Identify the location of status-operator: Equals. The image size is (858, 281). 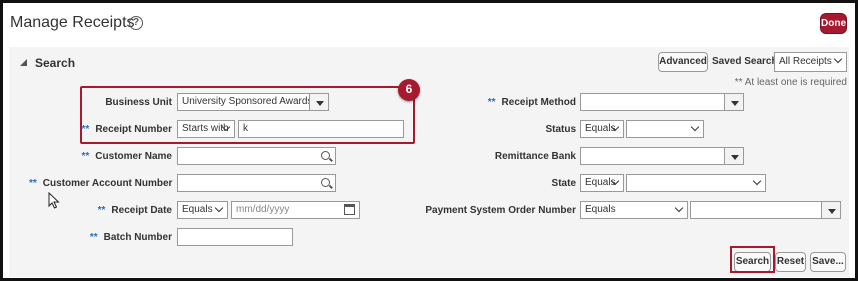
(602, 129).